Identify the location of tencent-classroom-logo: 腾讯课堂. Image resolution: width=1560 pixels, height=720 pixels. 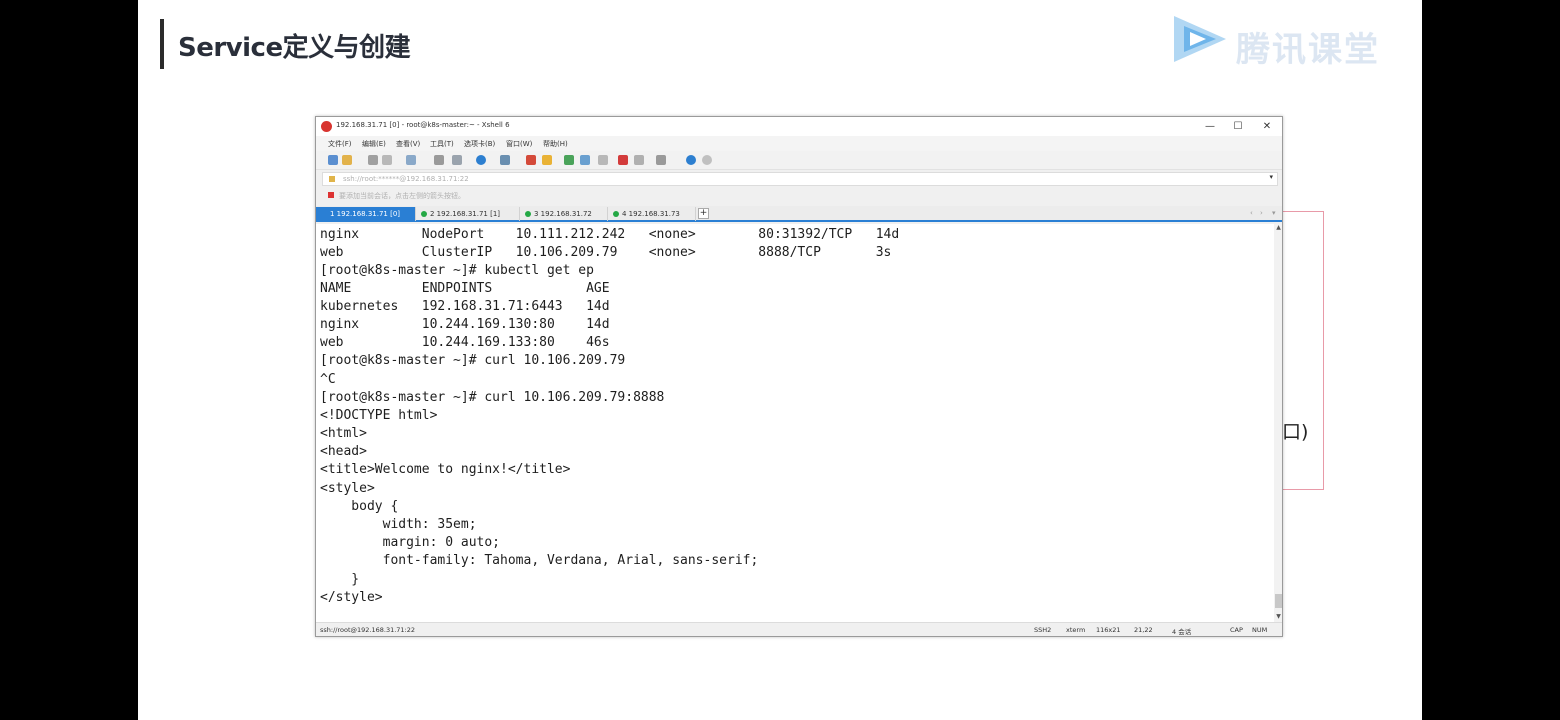
(1275, 41).